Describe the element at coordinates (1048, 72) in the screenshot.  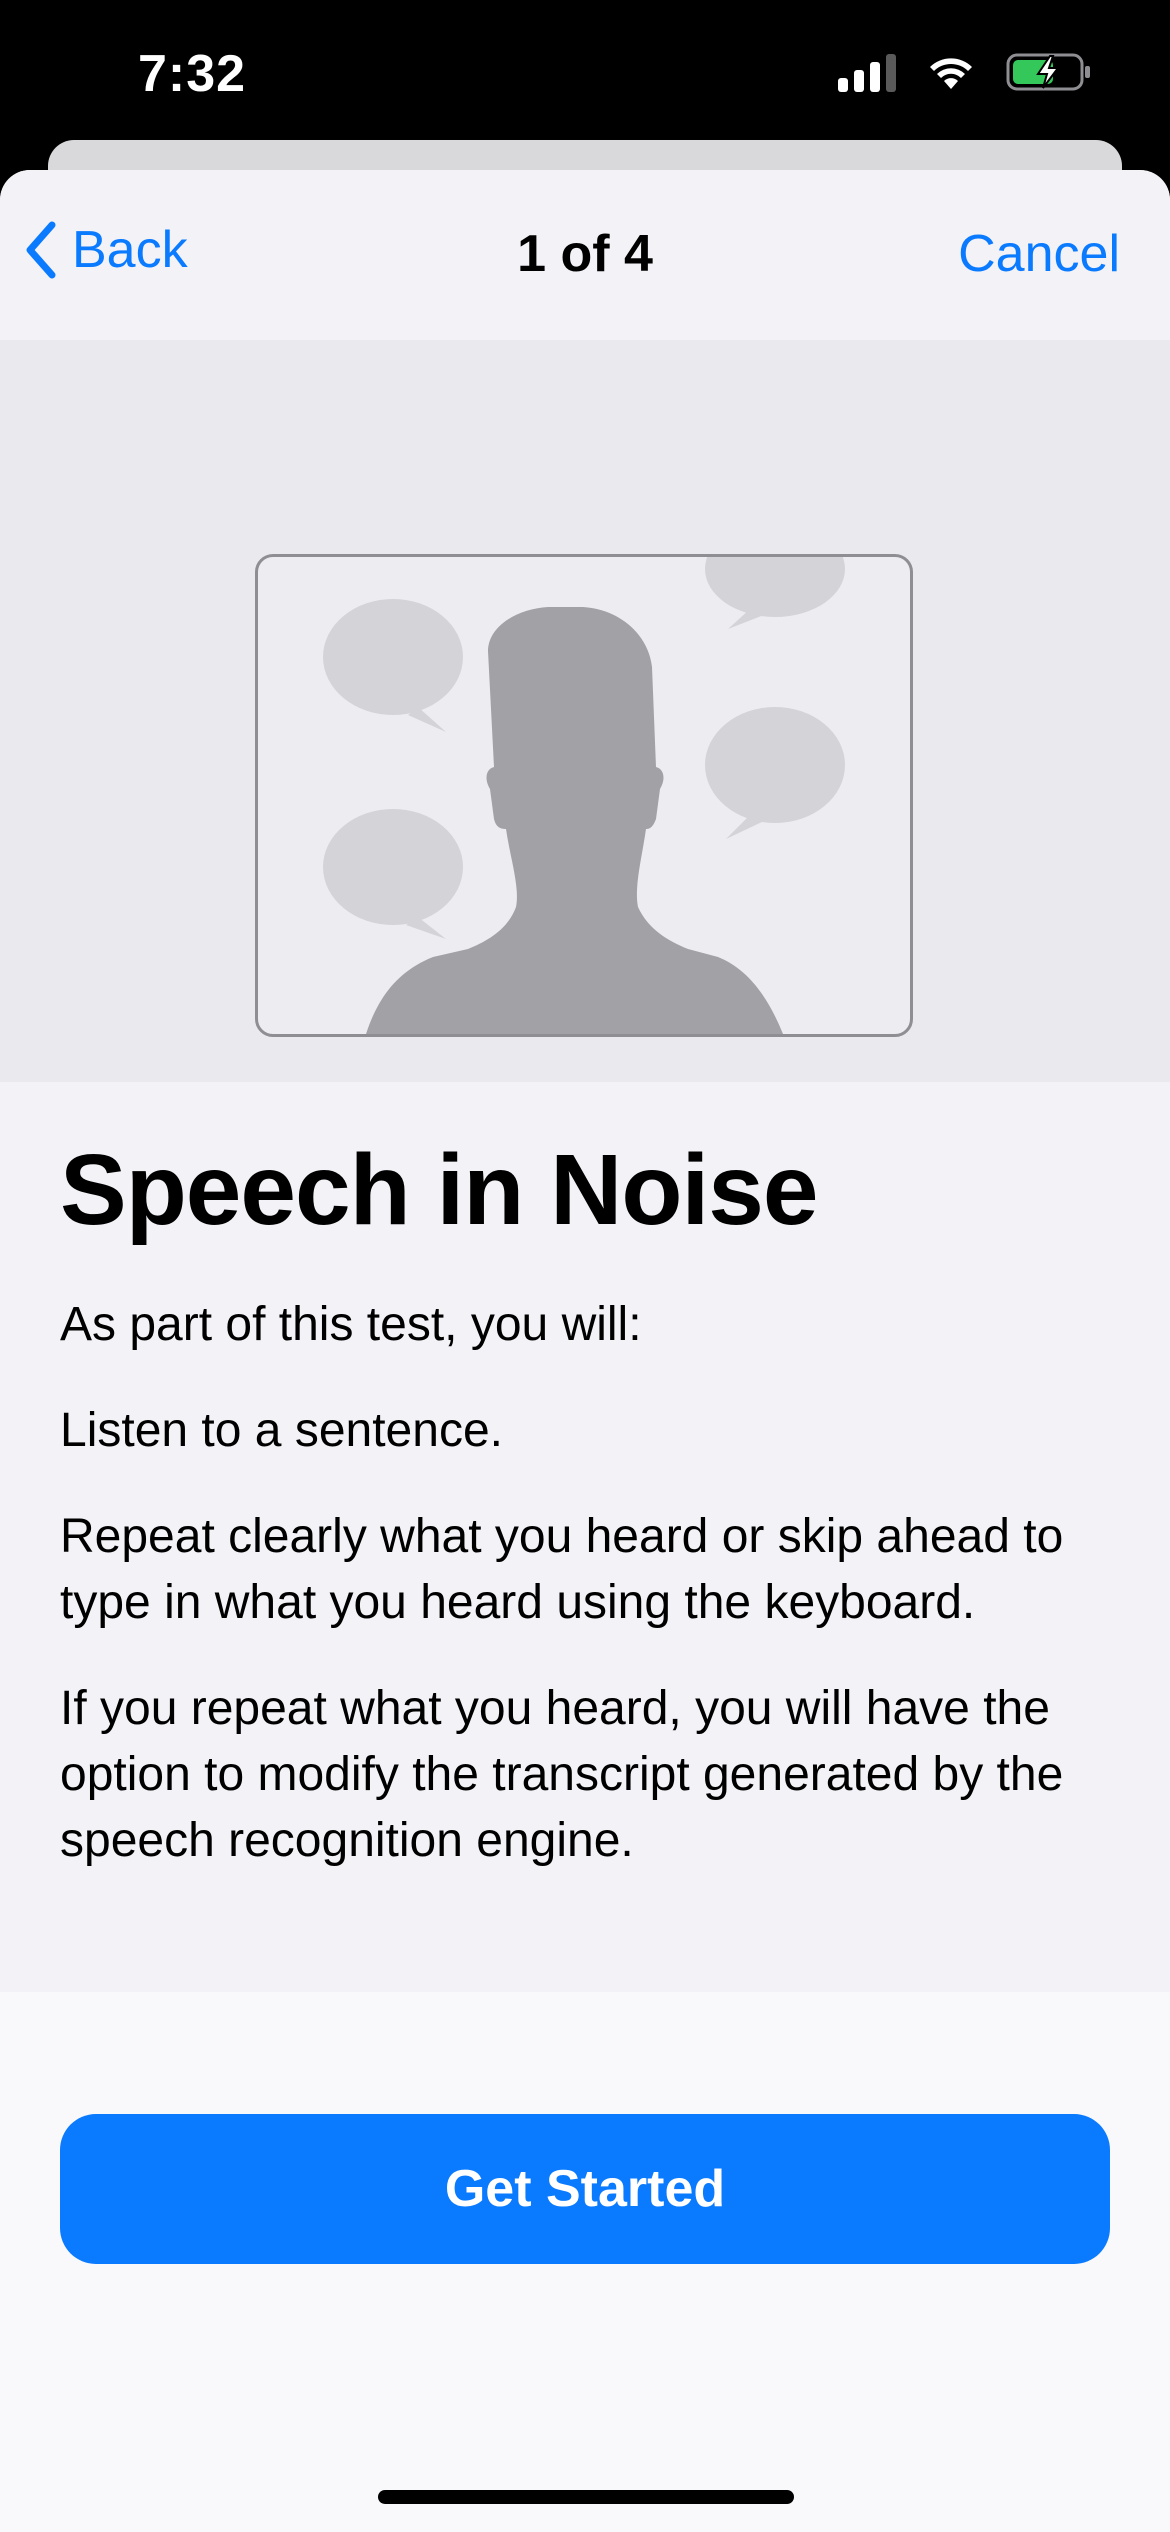
I see `battery-charging-icon` at that location.